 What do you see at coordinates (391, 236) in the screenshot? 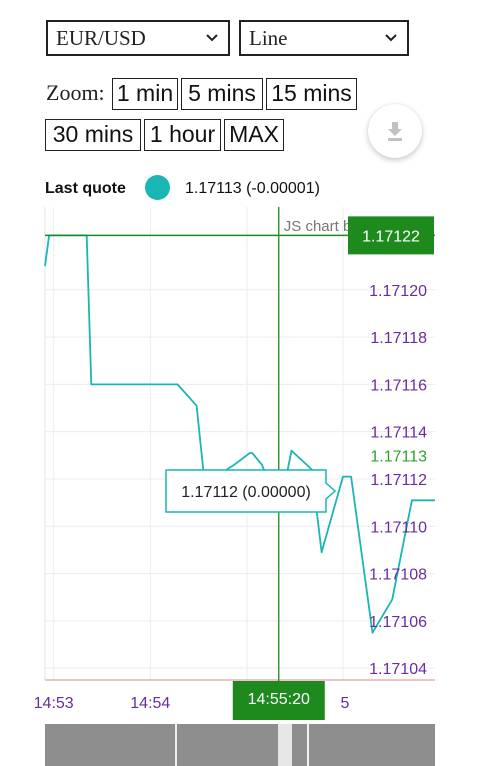
I see `price-line-label: 1.17122` at bounding box center [391, 236].